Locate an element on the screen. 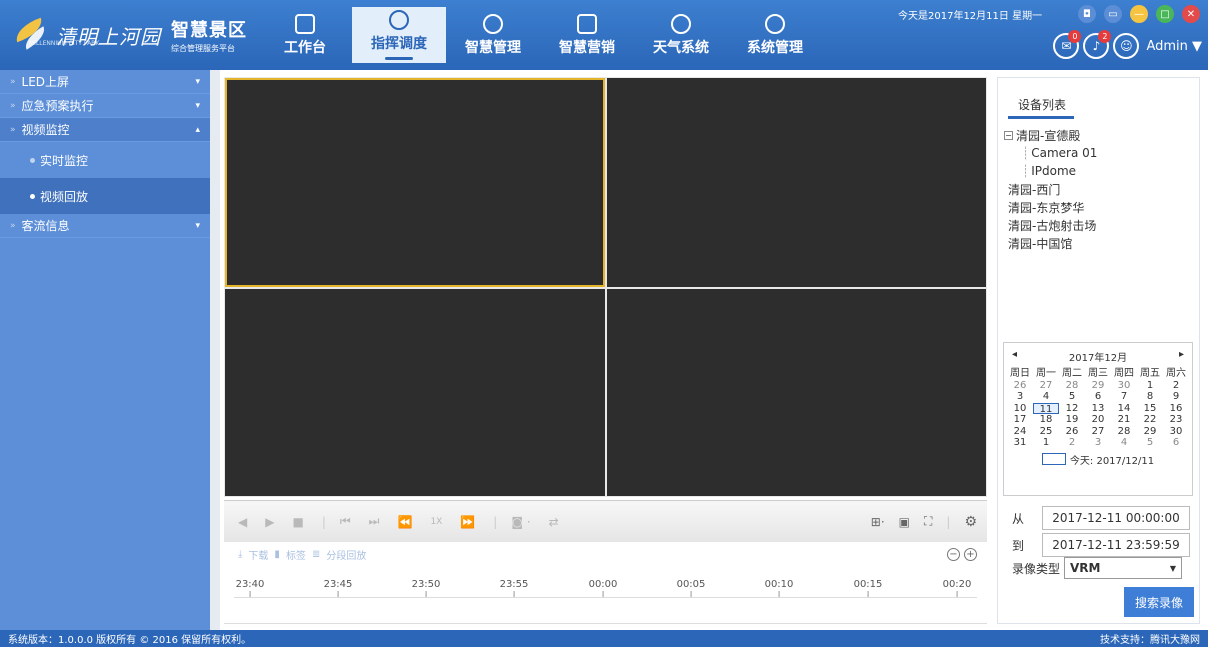  next-frame-icon: ⏭ is located at coordinates (374, 521).